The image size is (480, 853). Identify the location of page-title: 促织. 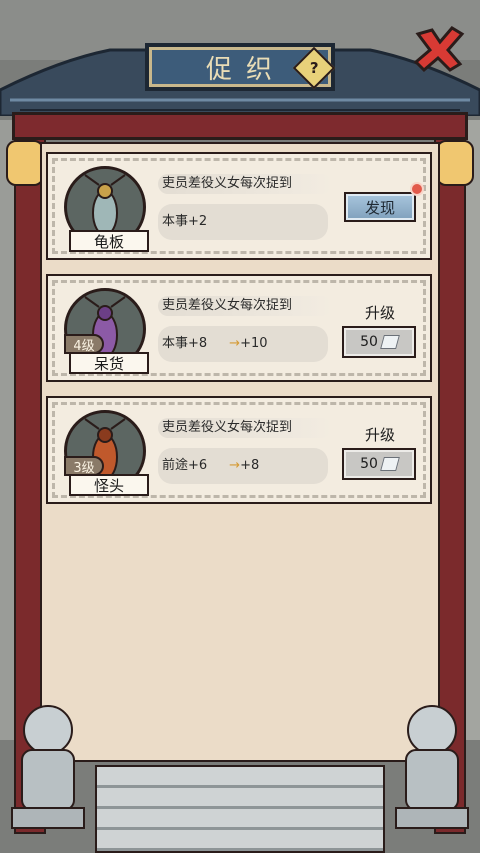
(245, 69).